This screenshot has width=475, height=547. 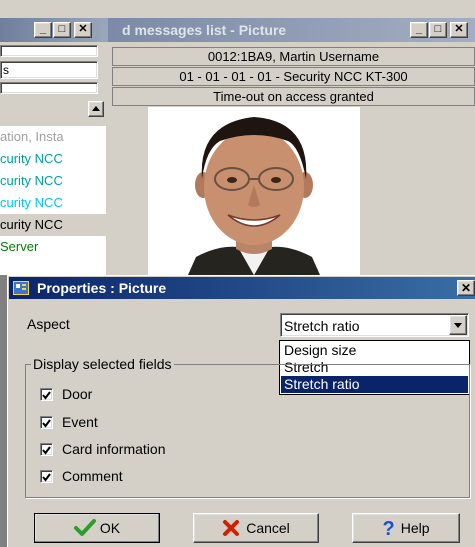 I want to click on cancel-button-label: Cancel, so click(x=268, y=528).